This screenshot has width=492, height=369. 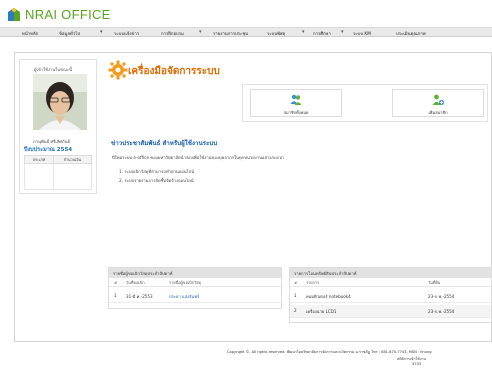 What do you see at coordinates (322, 33) in the screenshot?
I see `nav-item-education: การศึกษา` at bounding box center [322, 33].